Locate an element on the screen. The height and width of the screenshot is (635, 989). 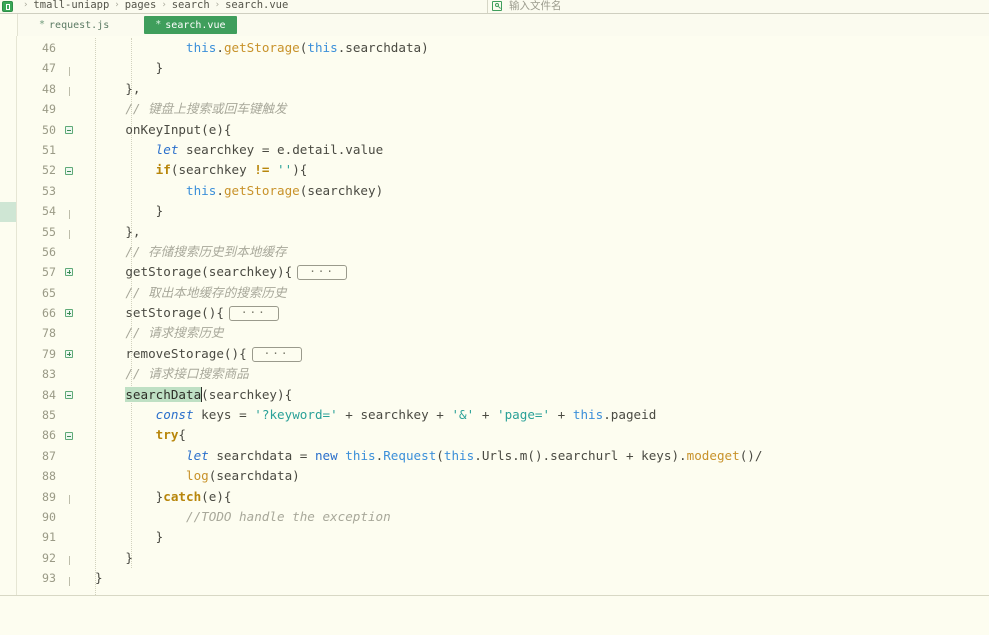
line-number: 90 is located at coordinates (49, 516).